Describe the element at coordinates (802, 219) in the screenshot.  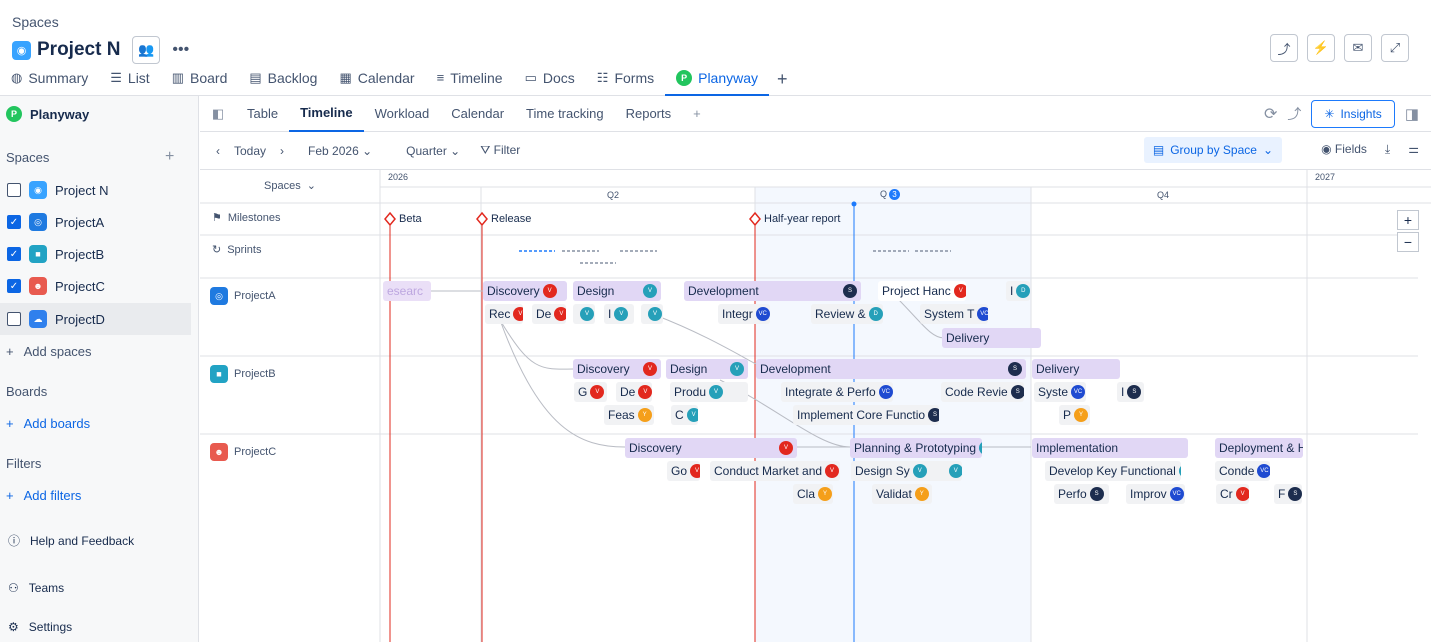
I see `milestone-label: Half-year report` at that location.